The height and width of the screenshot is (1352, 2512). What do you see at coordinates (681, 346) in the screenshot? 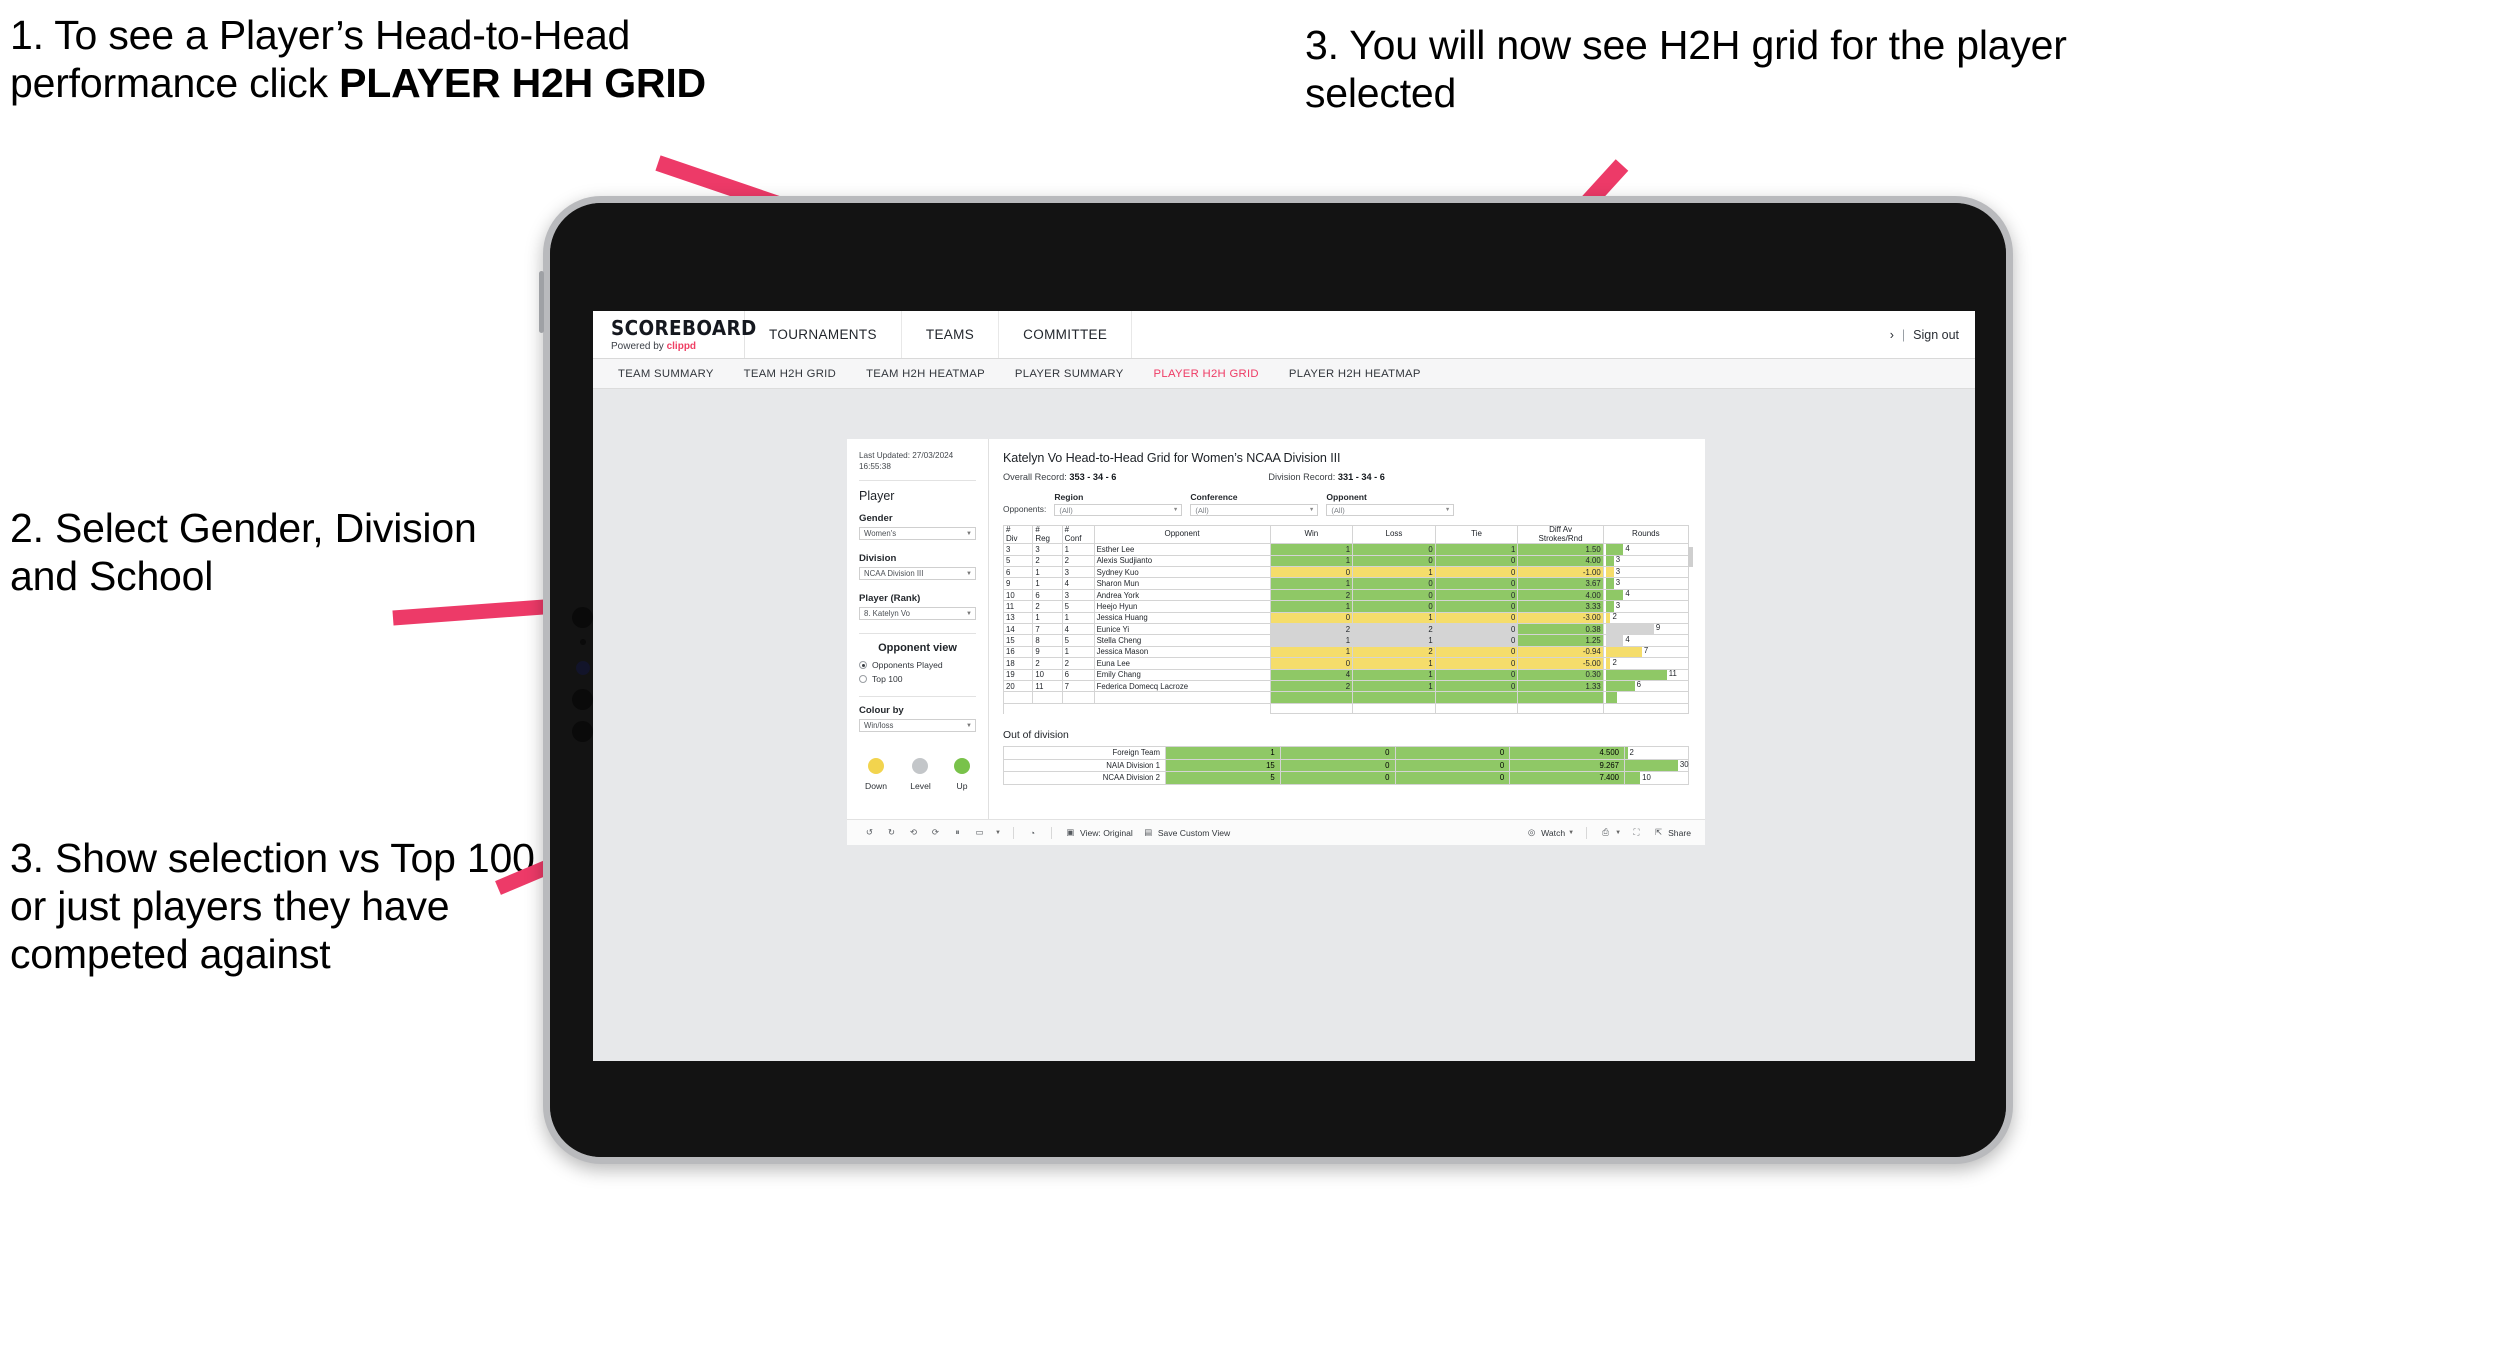
I see `brand-tagline-clippd: clippd` at bounding box center [681, 346].